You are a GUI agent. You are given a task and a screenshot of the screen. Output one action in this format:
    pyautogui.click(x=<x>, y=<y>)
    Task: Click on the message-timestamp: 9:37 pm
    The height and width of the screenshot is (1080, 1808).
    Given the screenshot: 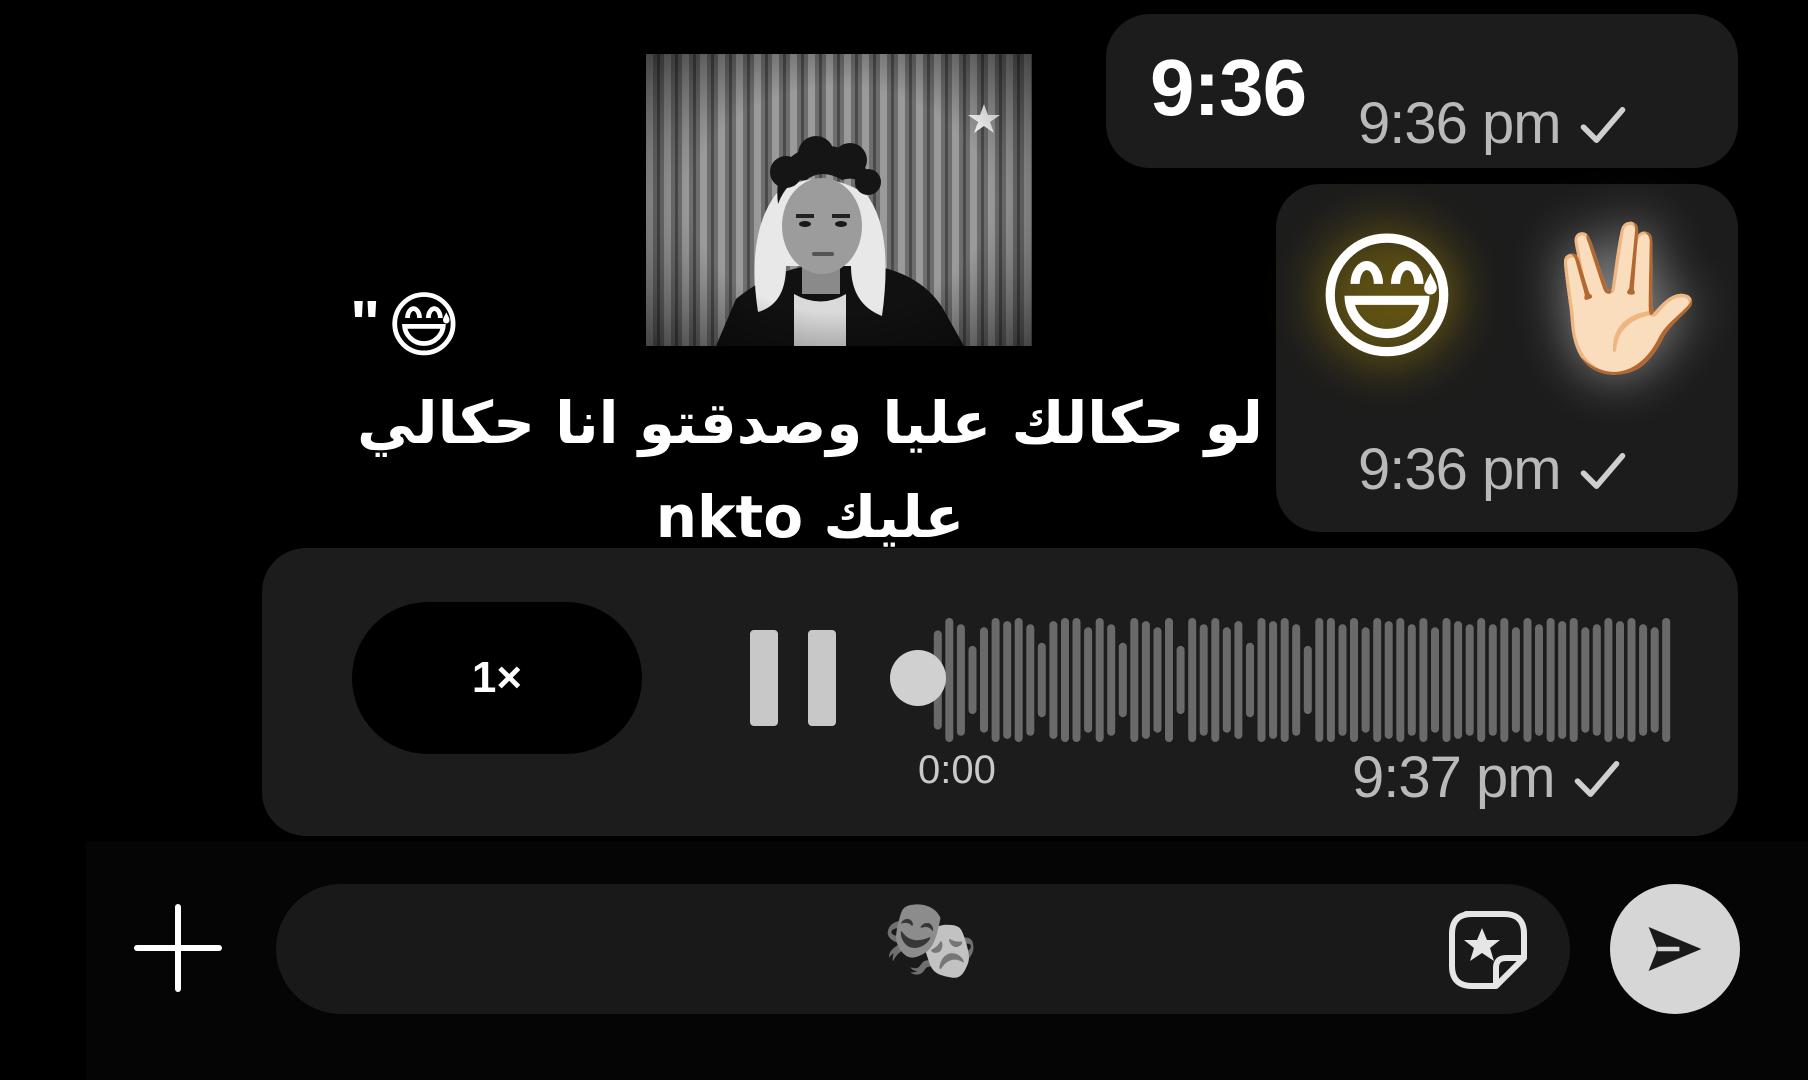 What is the action you would take?
    pyautogui.click(x=1487, y=777)
    